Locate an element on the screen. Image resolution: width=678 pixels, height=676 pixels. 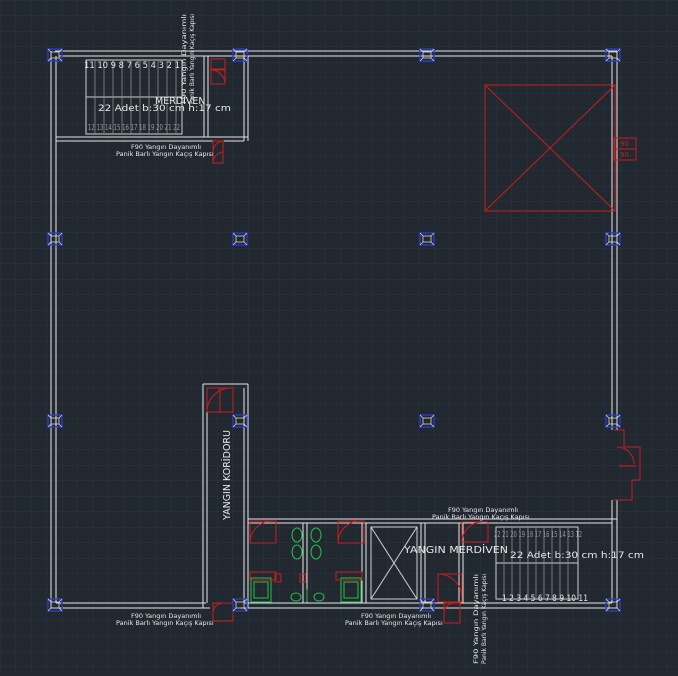
door-note-top-vertical-2: Panik Barlı Yangın Kaçış Kapısı is located at coordinates (192, 59).